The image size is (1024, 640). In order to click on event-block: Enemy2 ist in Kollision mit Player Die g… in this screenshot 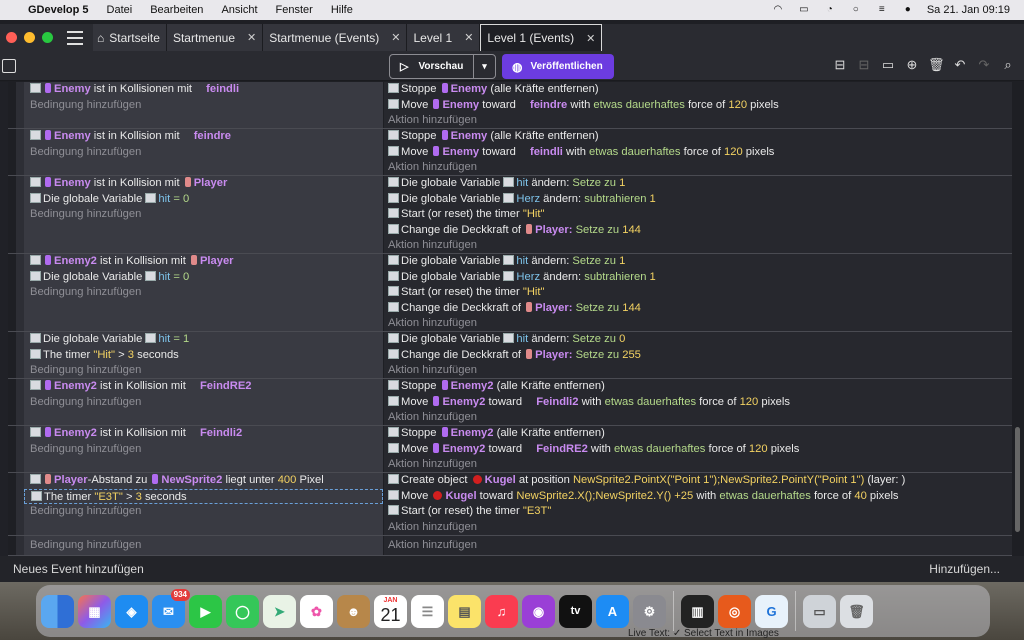, I will do `click(510, 293)`.